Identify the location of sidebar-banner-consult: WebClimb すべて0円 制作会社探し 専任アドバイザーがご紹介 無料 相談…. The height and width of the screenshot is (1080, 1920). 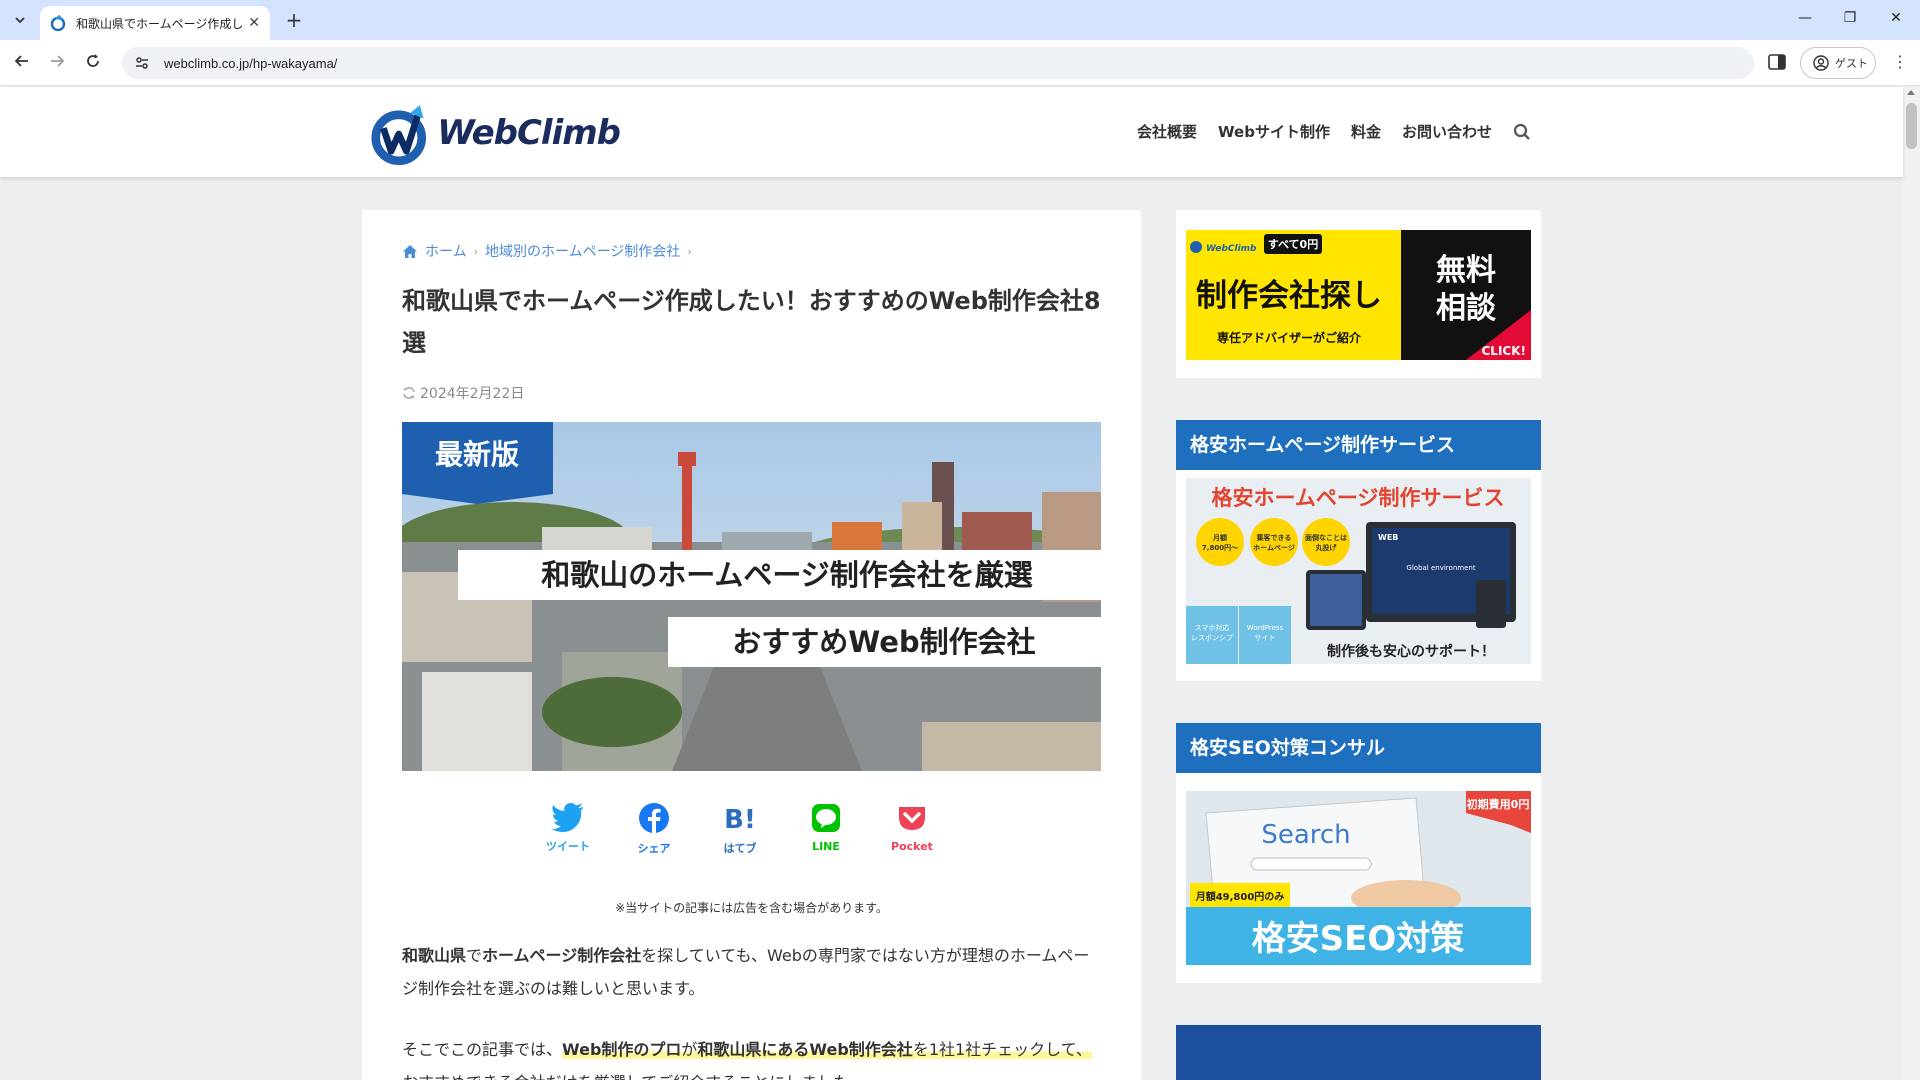
(1358, 294).